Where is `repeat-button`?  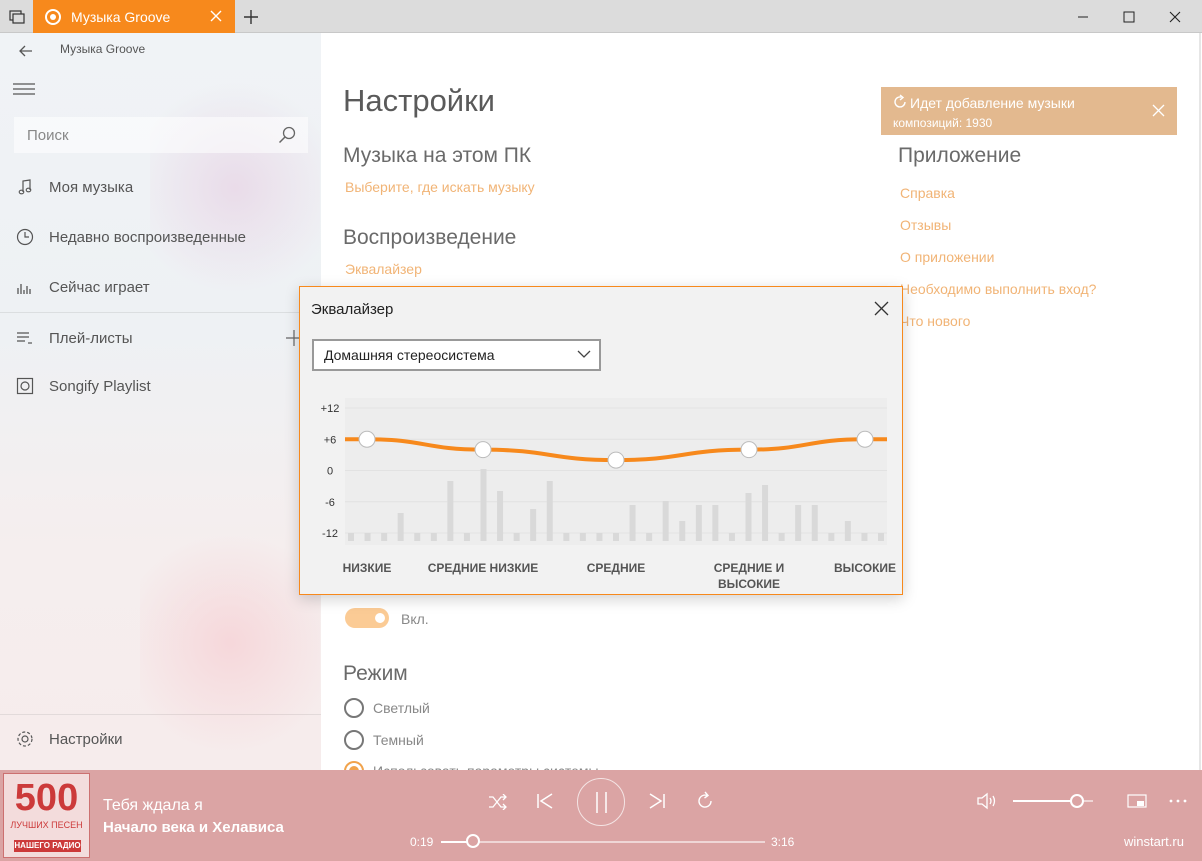
repeat-button is located at coordinates (705, 801).